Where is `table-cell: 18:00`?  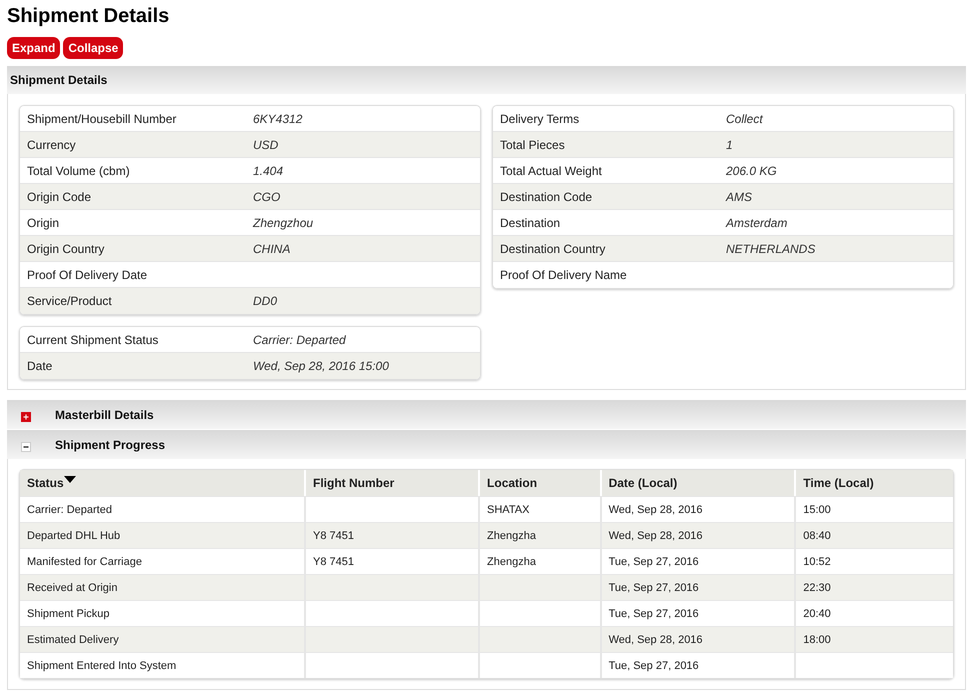 table-cell: 18:00 is located at coordinates (817, 640).